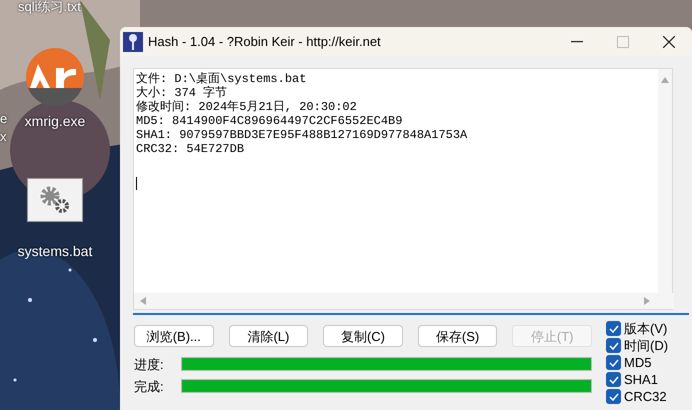 The width and height of the screenshot is (692, 410). Describe the element at coordinates (55, 121) in the screenshot. I see `file-label: xmrig.exe` at that location.